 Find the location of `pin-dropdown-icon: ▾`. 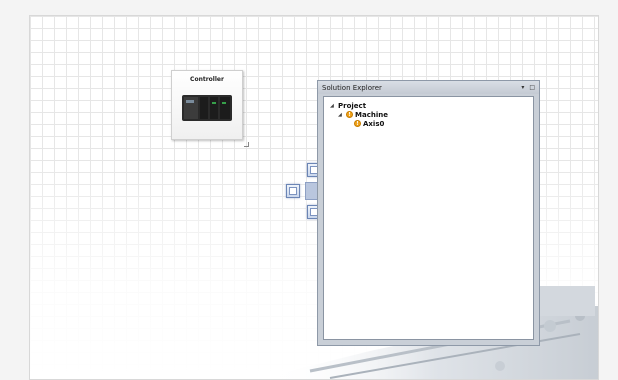

pin-dropdown-icon: ▾ is located at coordinates (522, 87).